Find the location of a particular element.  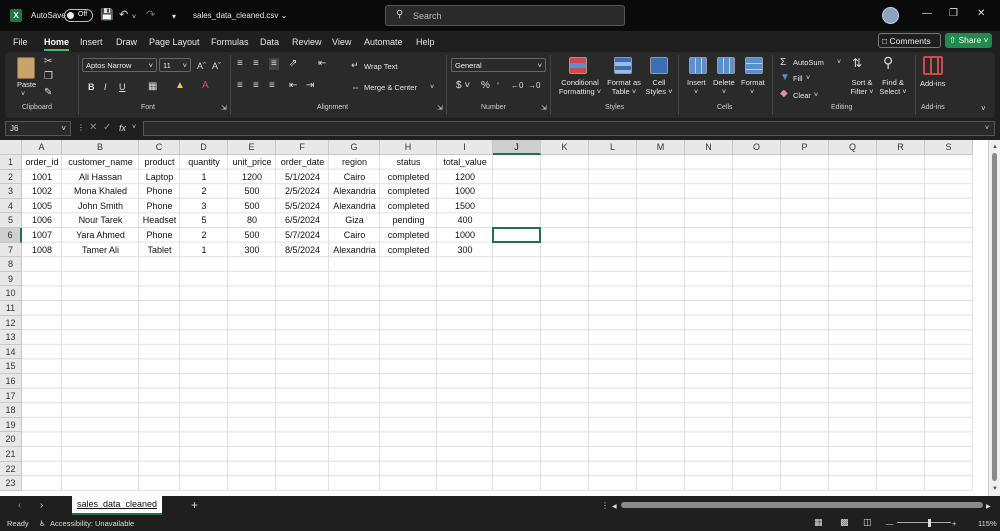

cell-styles-icon is located at coordinates (659, 65).